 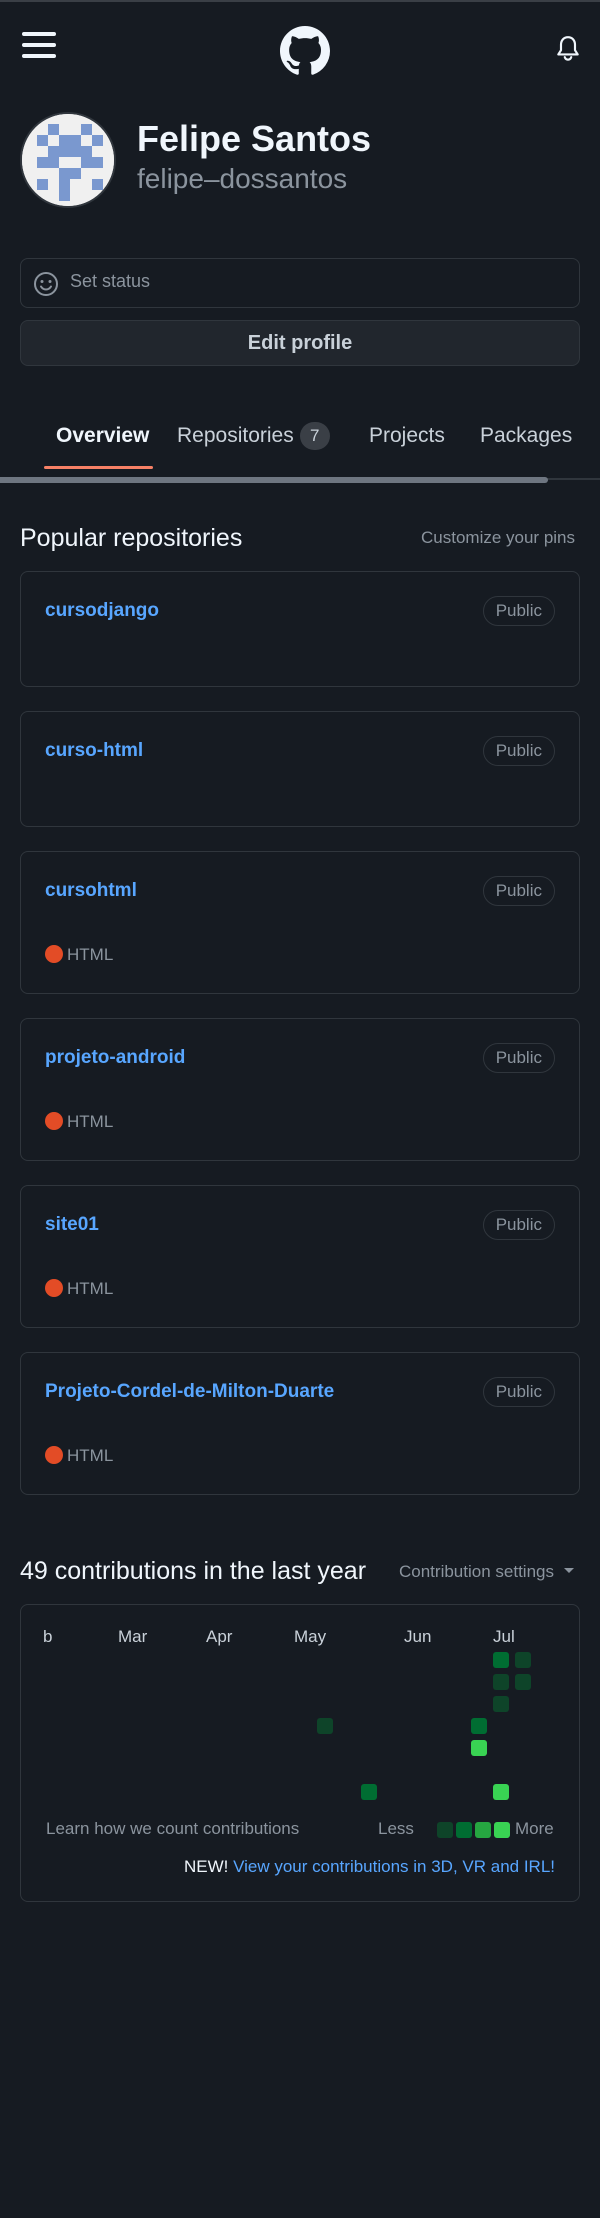 What do you see at coordinates (91, 891) in the screenshot?
I see `repo-link: cursohtml` at bounding box center [91, 891].